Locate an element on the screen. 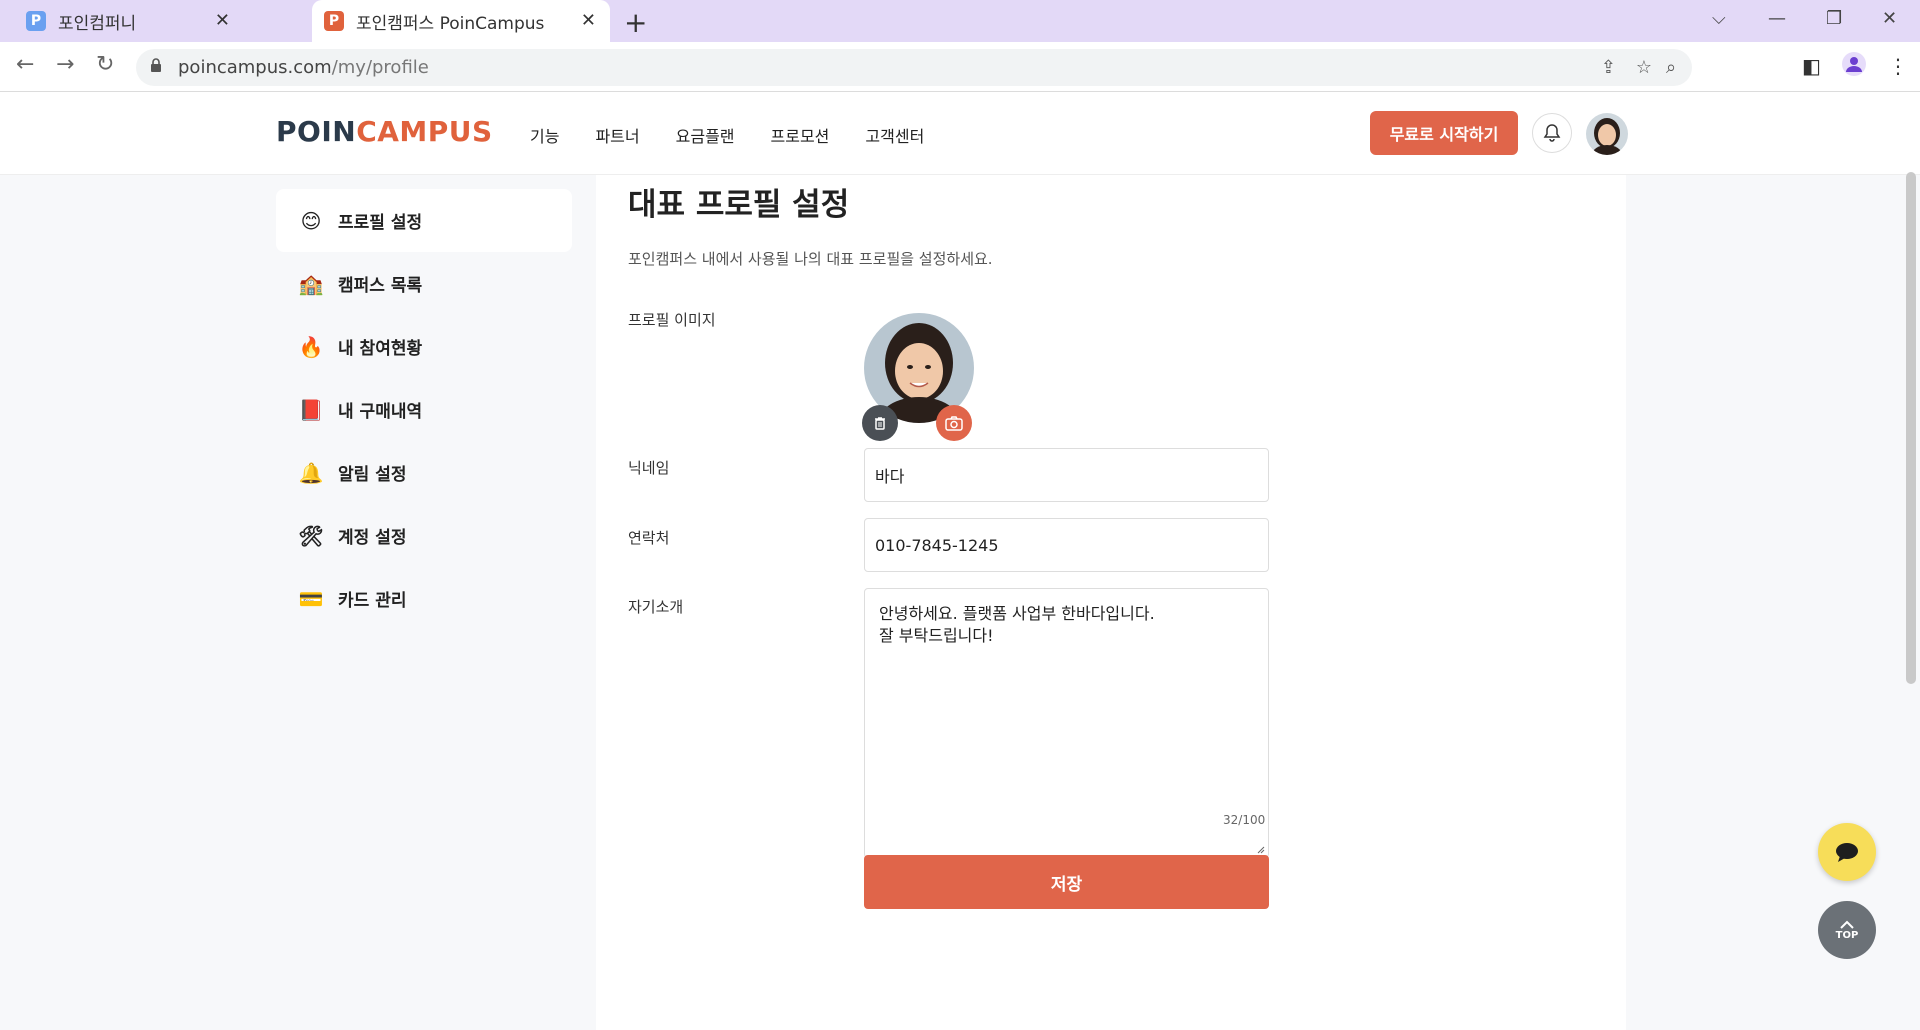 Image resolution: width=1920 pixels, height=1030 pixels. tab-label: 포인컴퍼니 is located at coordinates (97, 23).